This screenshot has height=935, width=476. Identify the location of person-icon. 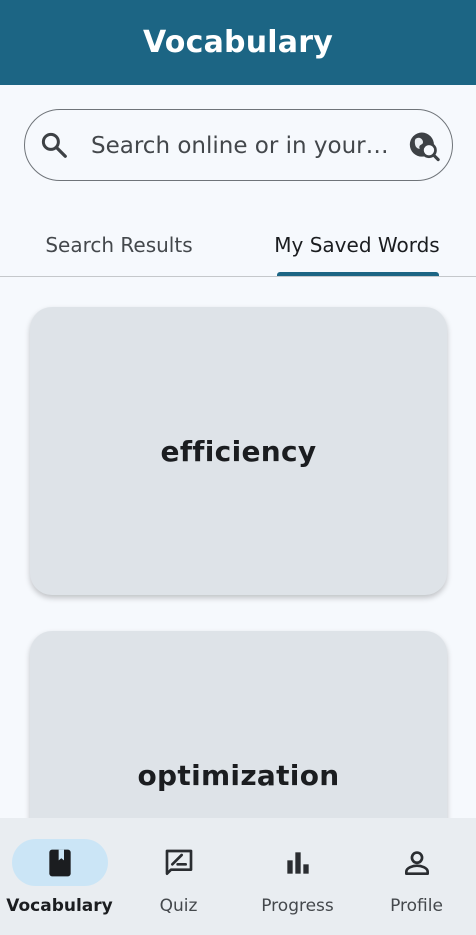
(417, 863).